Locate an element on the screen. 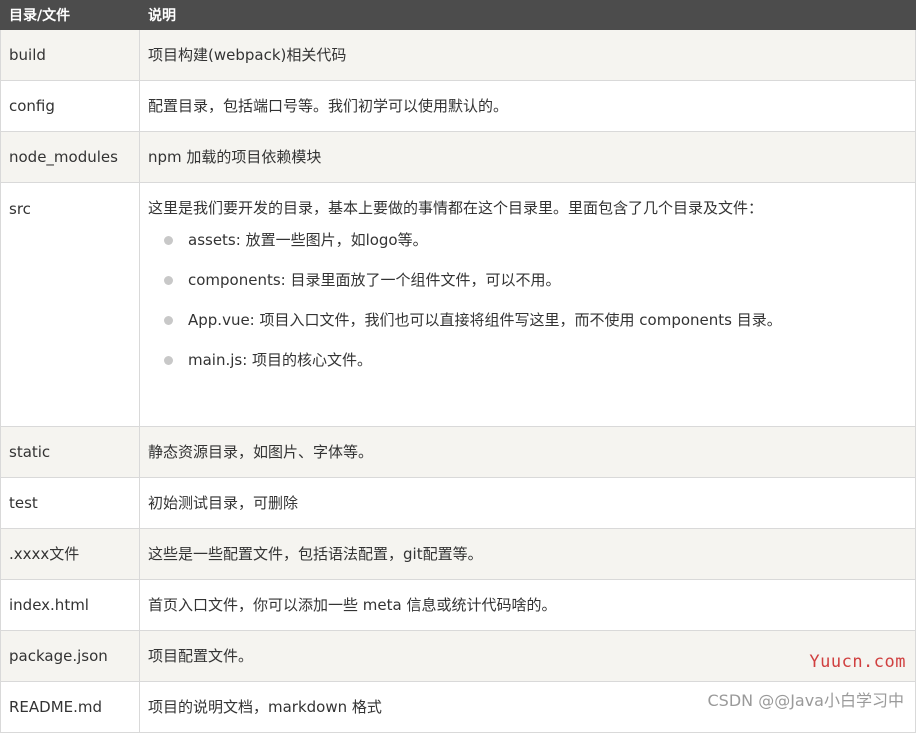  row-desc: 这些是一些配置文件，包括语法配置，git配置等。 is located at coordinates (527, 554).